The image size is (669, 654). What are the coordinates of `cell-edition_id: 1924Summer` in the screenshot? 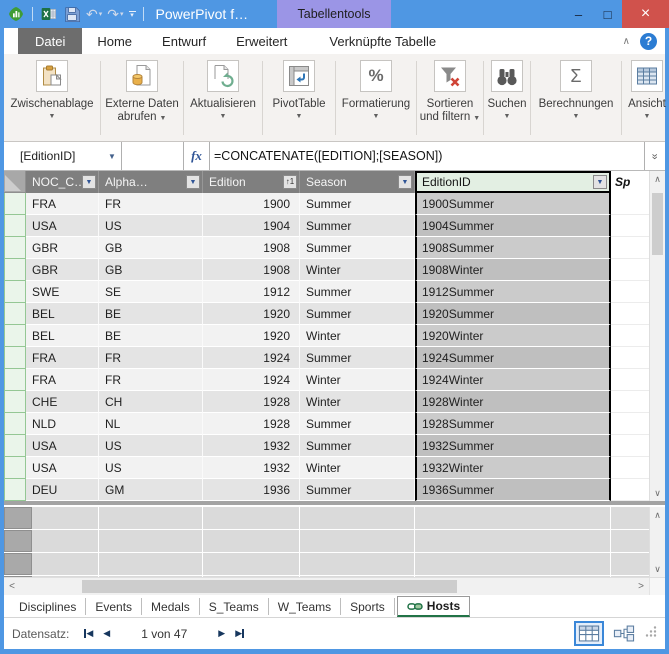 It's located at (513, 358).